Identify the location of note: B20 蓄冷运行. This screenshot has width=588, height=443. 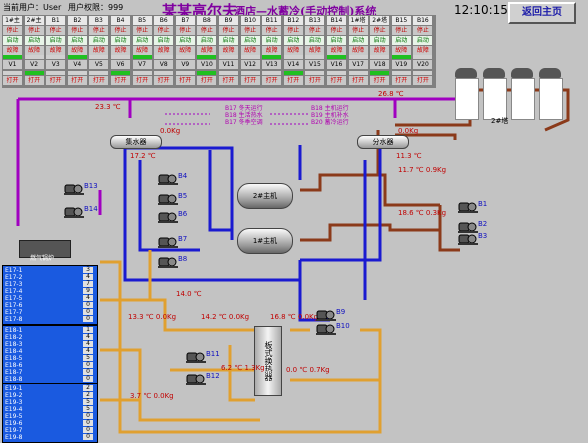
(330, 122).